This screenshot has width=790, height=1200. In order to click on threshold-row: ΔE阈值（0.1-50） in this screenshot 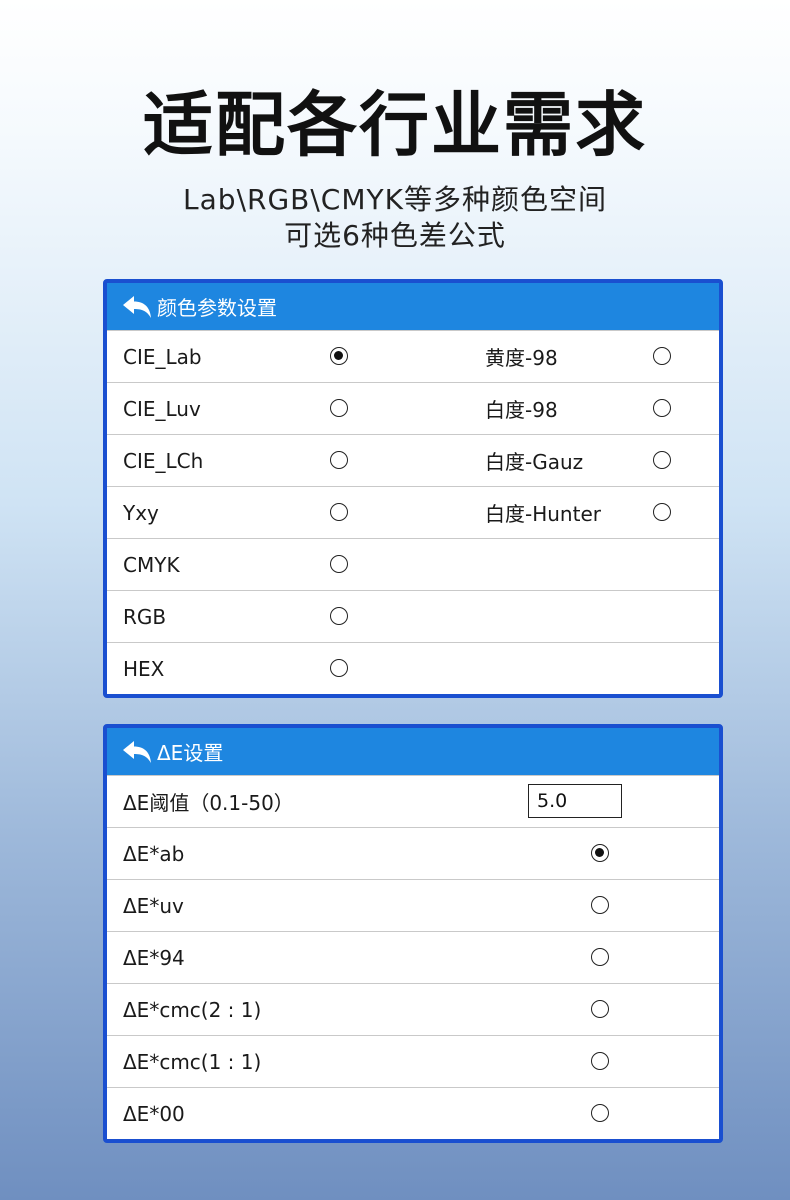, I will do `click(413, 801)`.